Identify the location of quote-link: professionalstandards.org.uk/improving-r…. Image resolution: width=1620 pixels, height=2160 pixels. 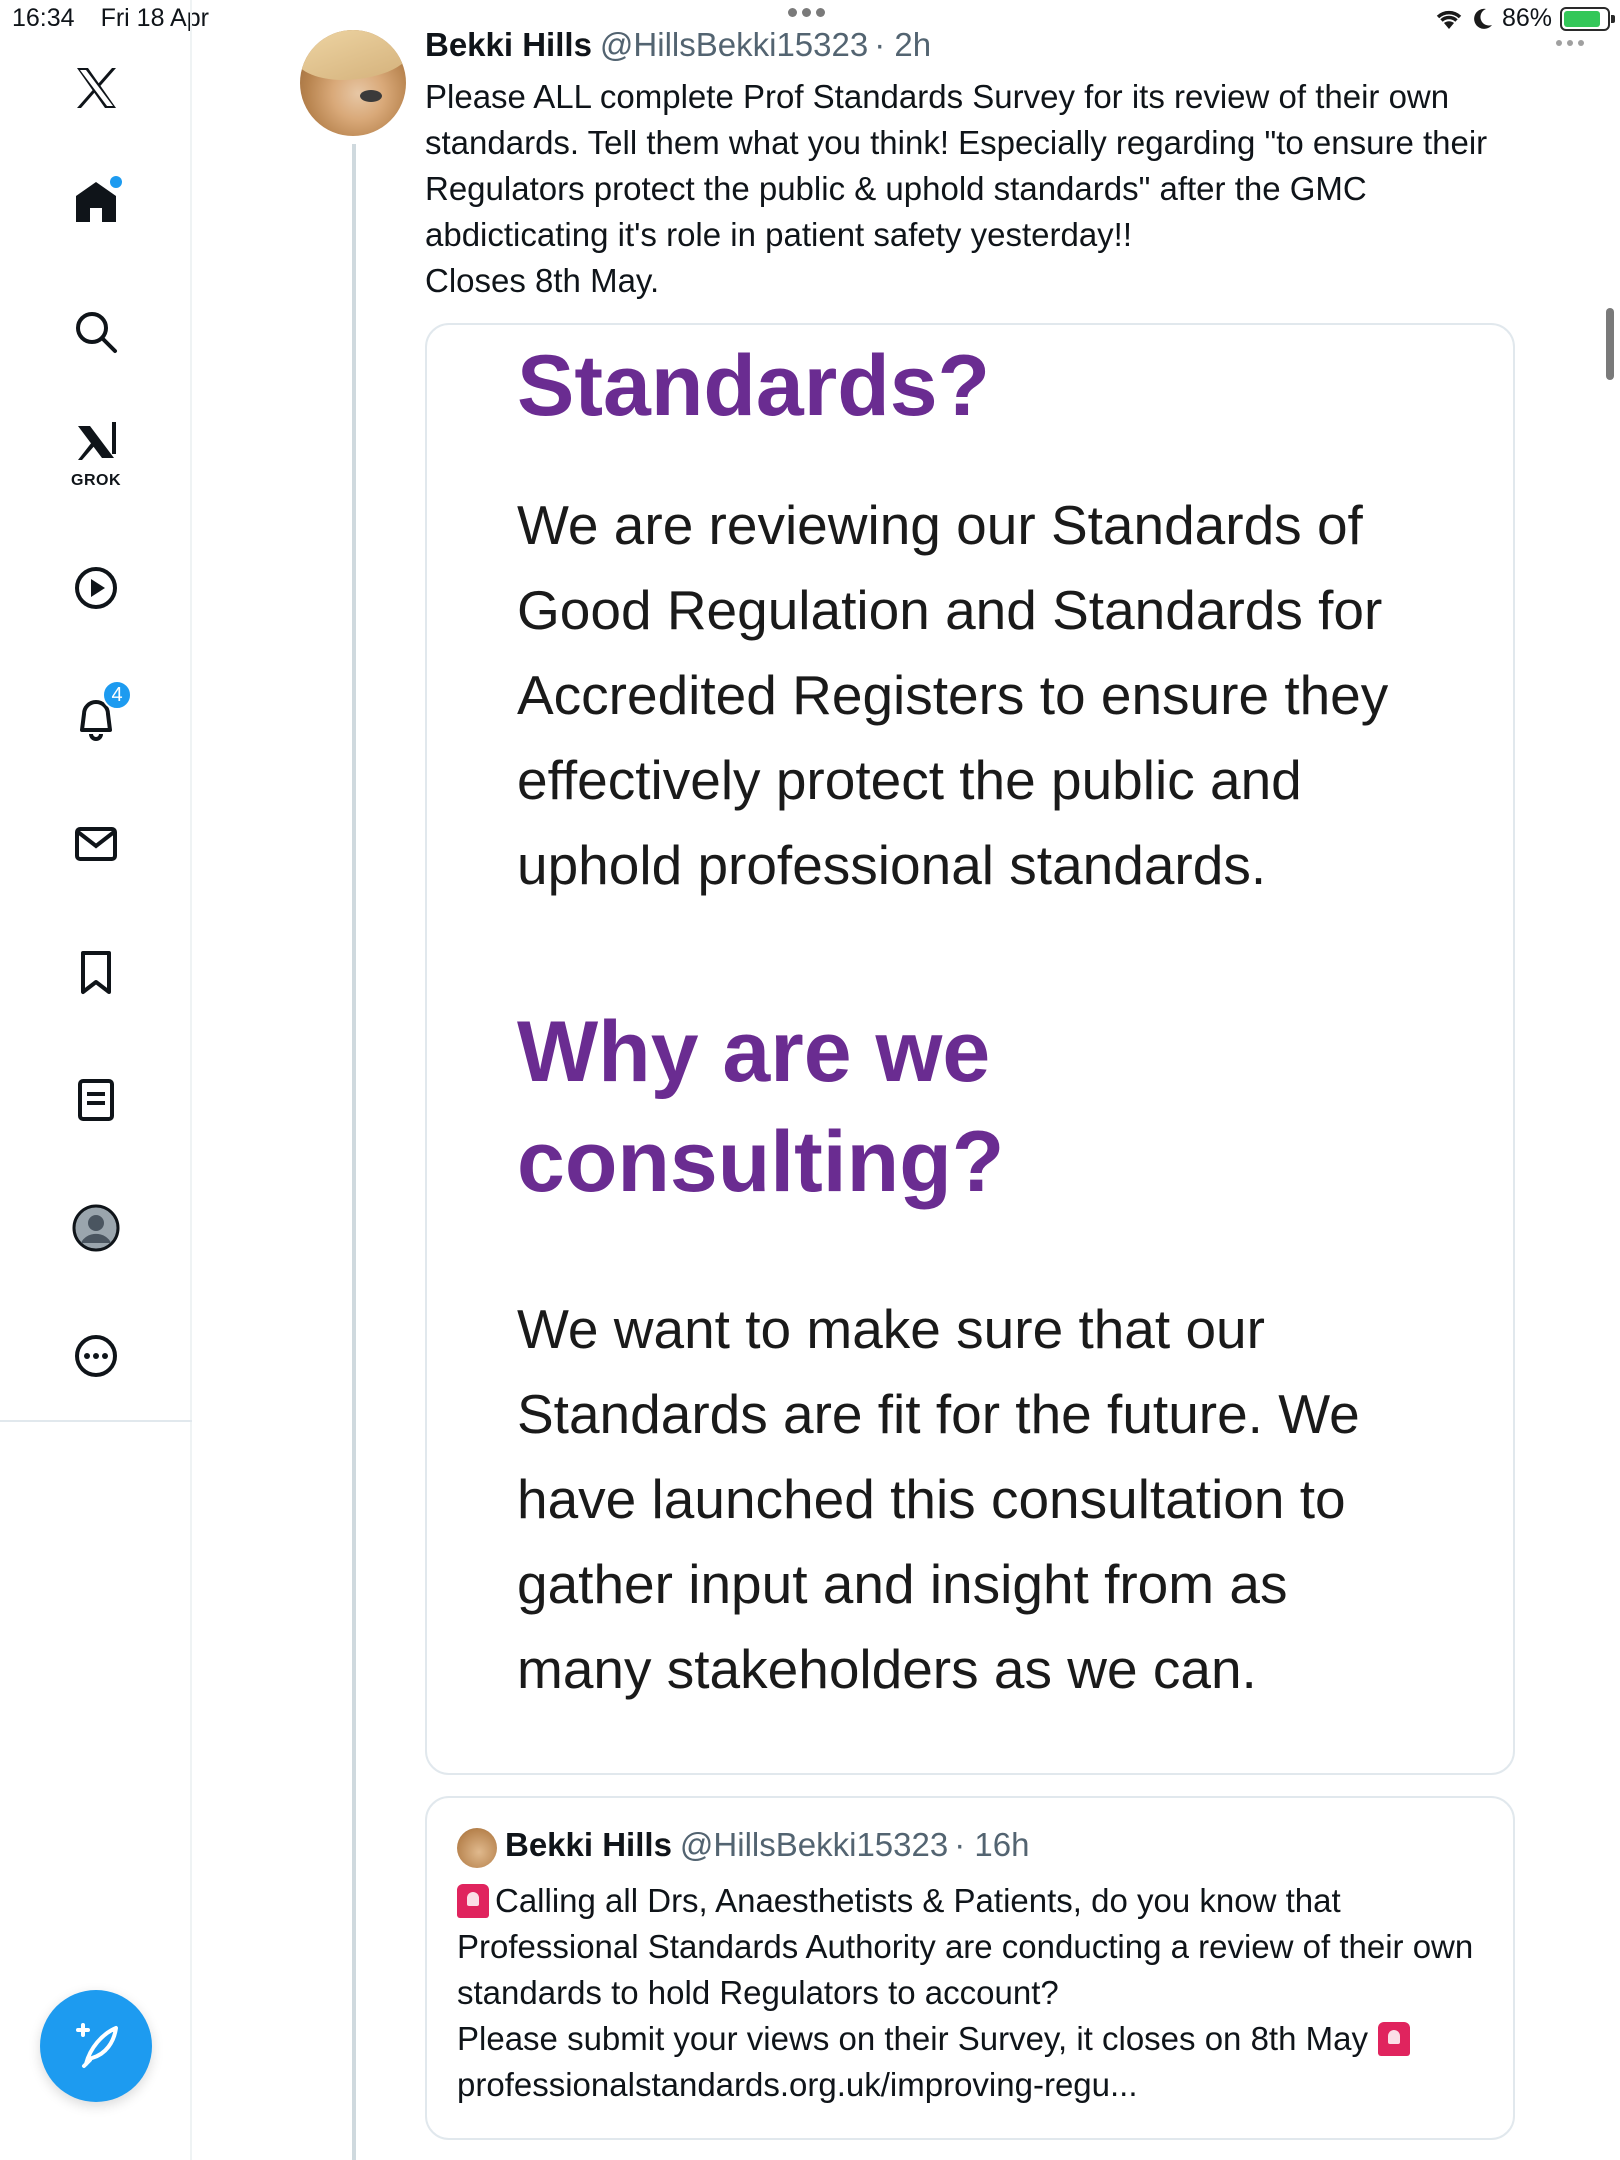
(797, 2084).